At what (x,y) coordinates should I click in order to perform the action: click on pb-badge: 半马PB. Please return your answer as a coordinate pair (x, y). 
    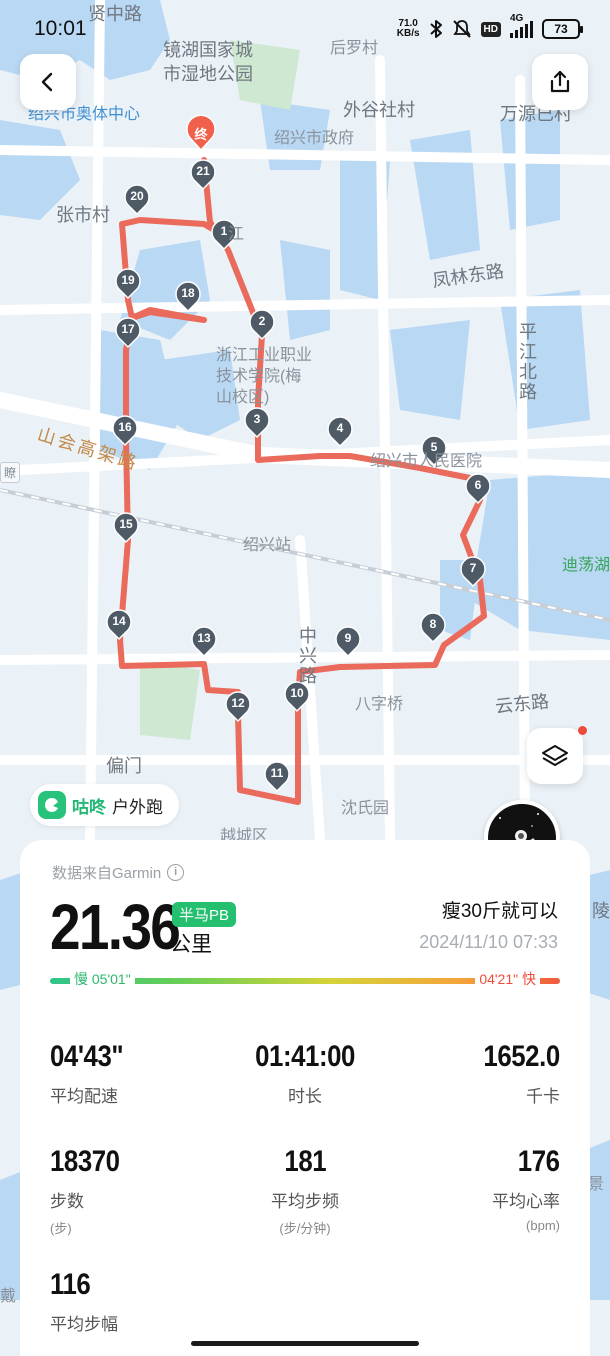
    Looking at the image, I should click on (204, 914).